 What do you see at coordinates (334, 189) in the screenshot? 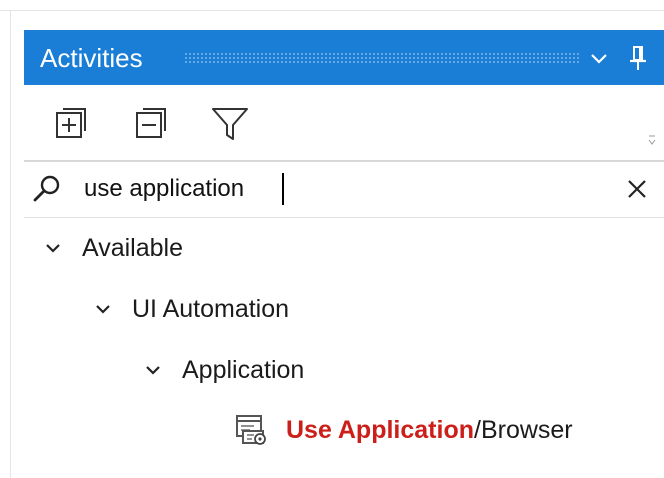
I see `search-input` at bounding box center [334, 189].